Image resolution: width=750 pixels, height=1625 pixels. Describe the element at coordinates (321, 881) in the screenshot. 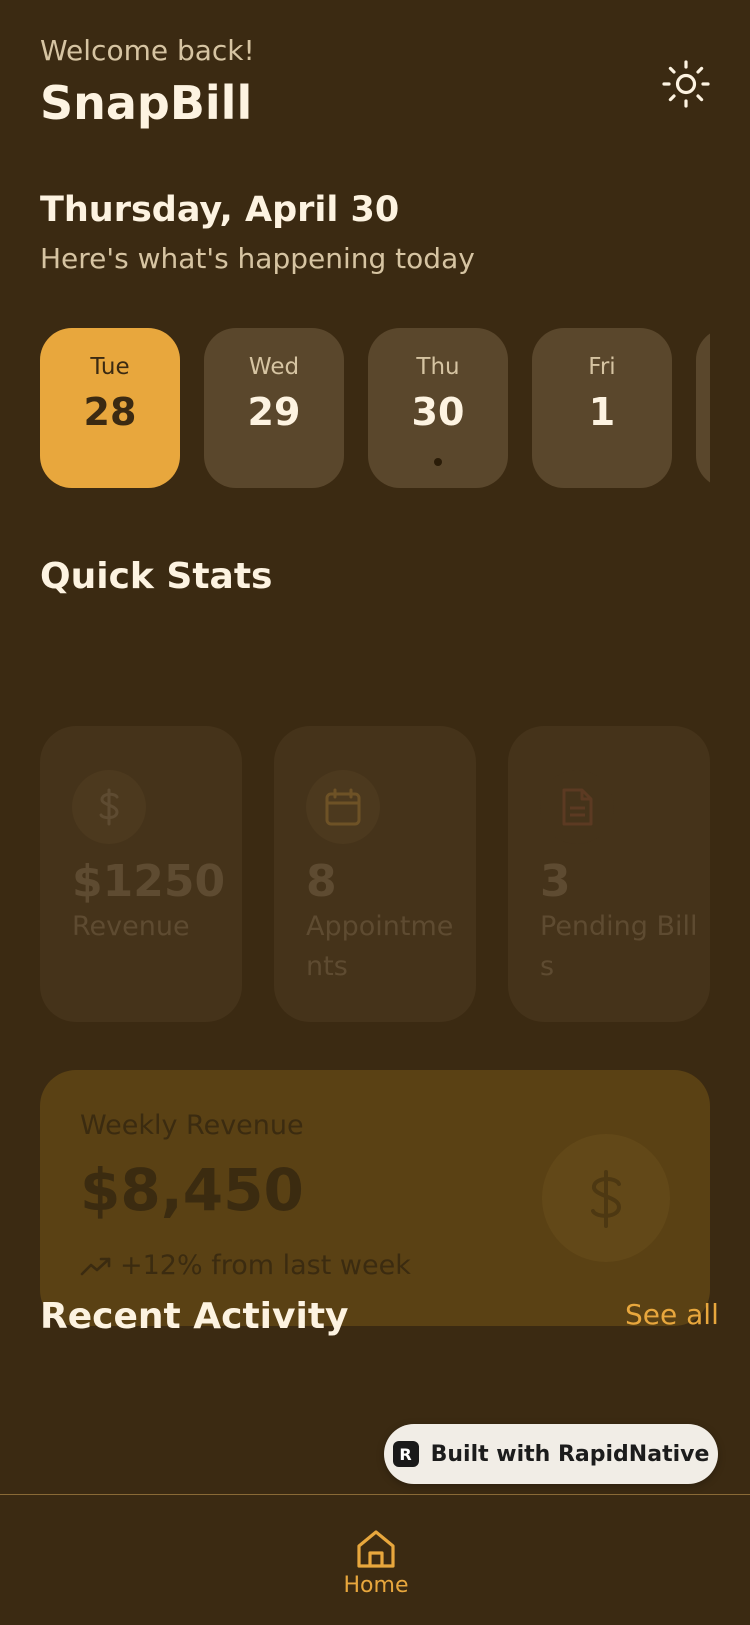

I see `stat-value: 8` at that location.